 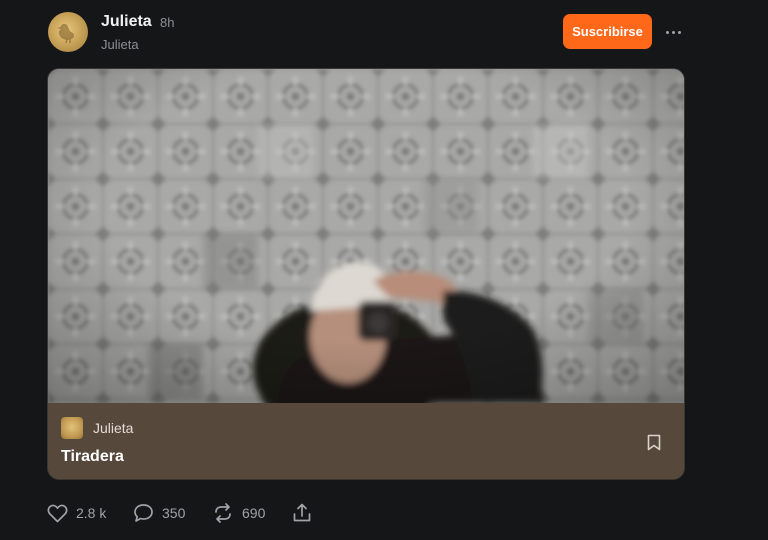 What do you see at coordinates (113, 428) in the screenshot?
I see `publication-name: Julieta` at bounding box center [113, 428].